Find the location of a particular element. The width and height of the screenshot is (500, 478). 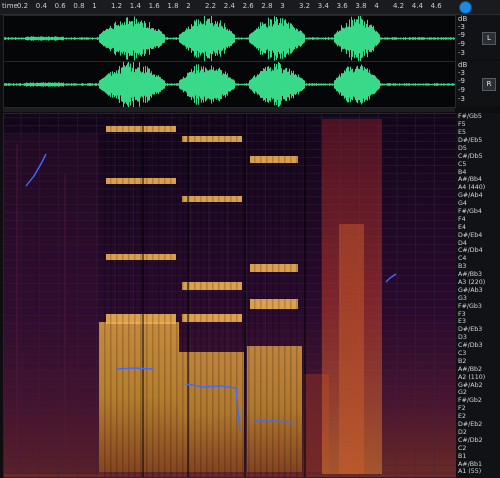

note-label: A3 (220) is located at coordinates (472, 283).